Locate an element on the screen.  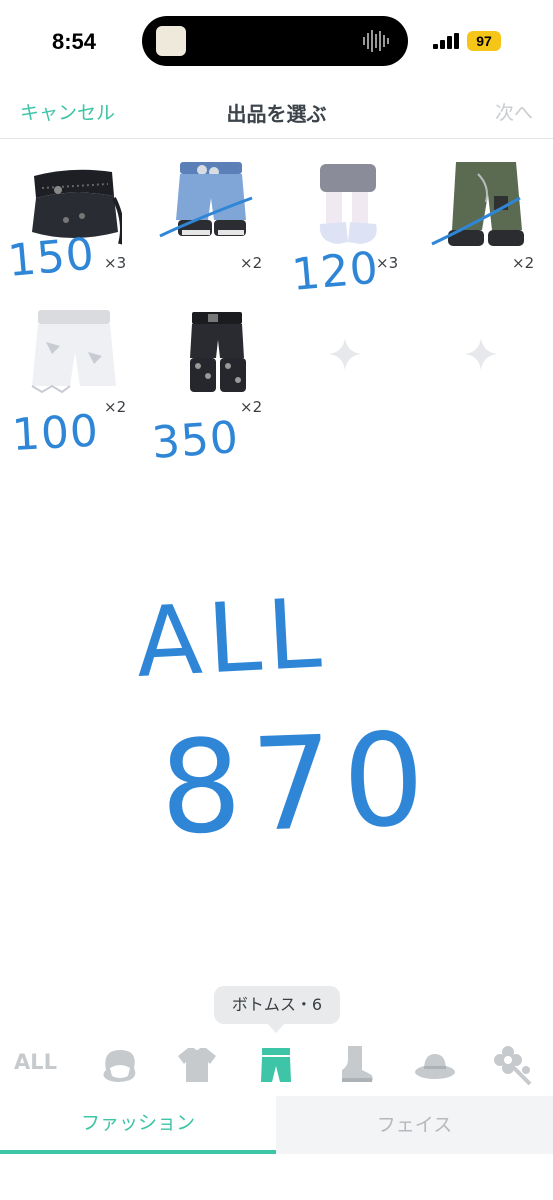
item-green-cargo-pants: ×2 is located at coordinates (473, 211).